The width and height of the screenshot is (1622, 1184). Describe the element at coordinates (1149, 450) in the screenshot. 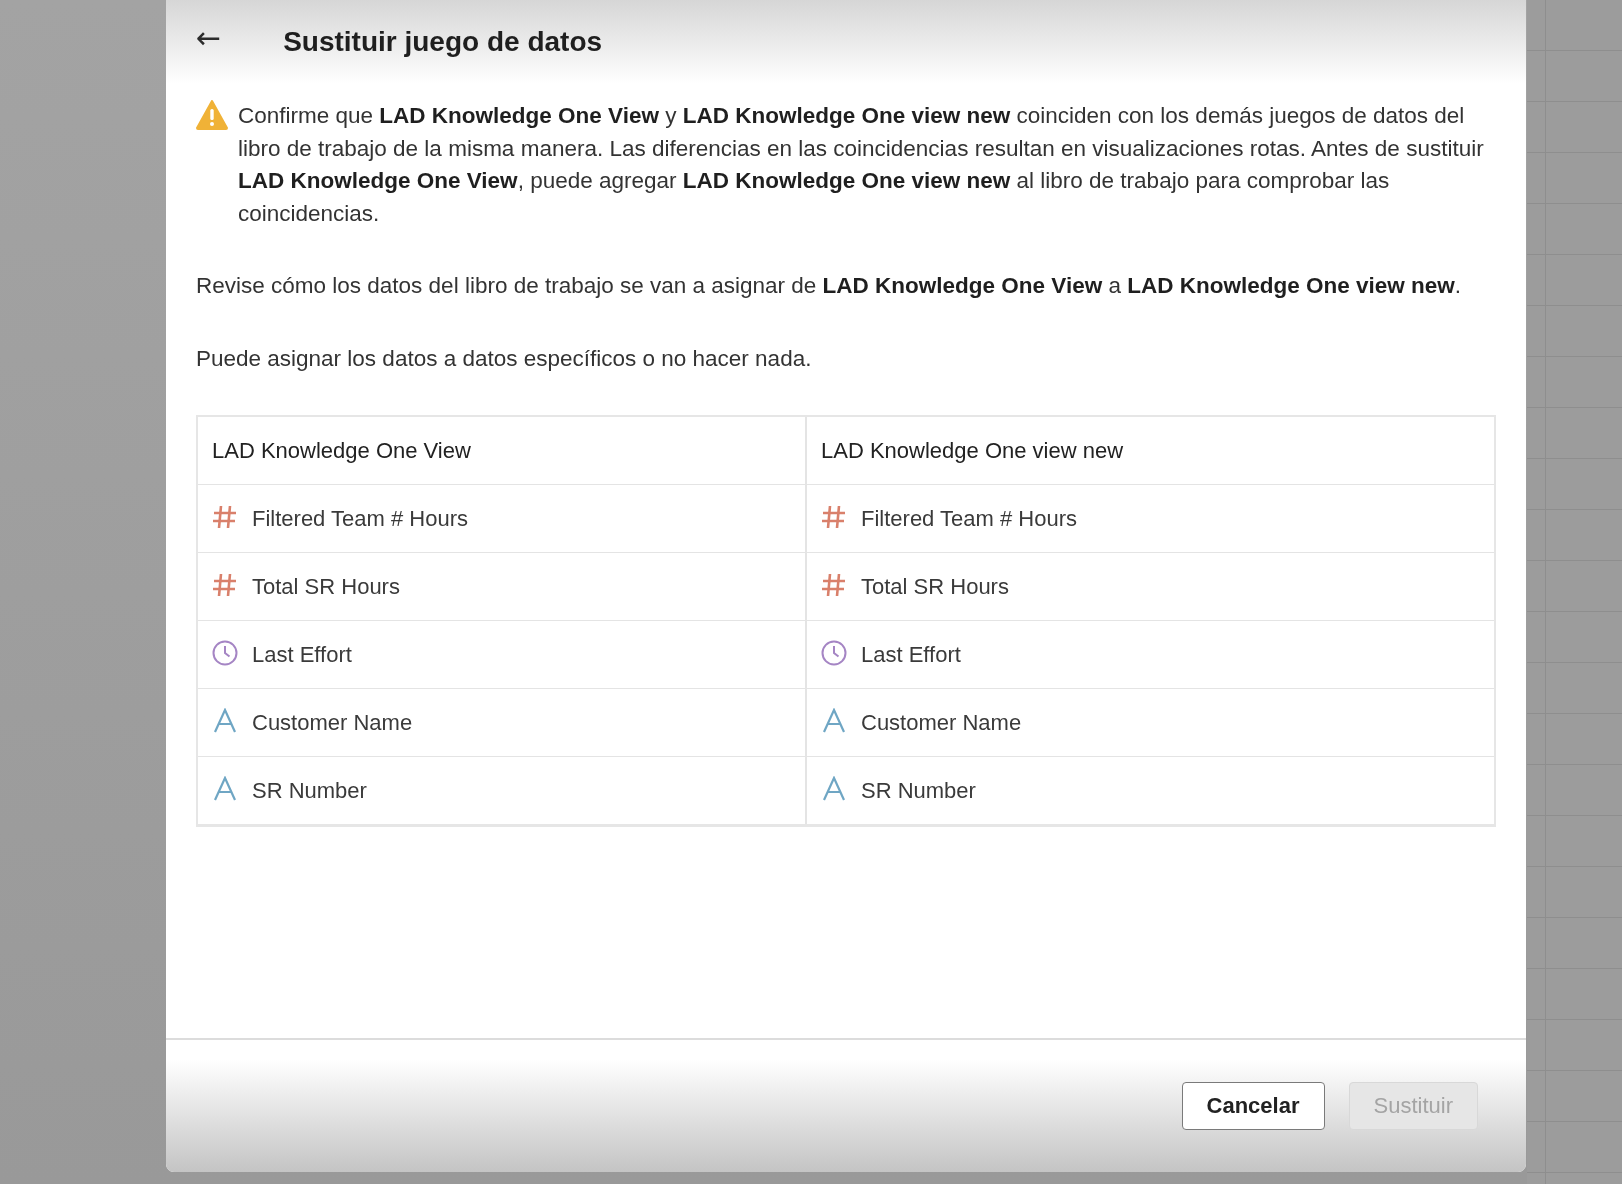

I see `column-header: LAD Knowledge One view new` at that location.